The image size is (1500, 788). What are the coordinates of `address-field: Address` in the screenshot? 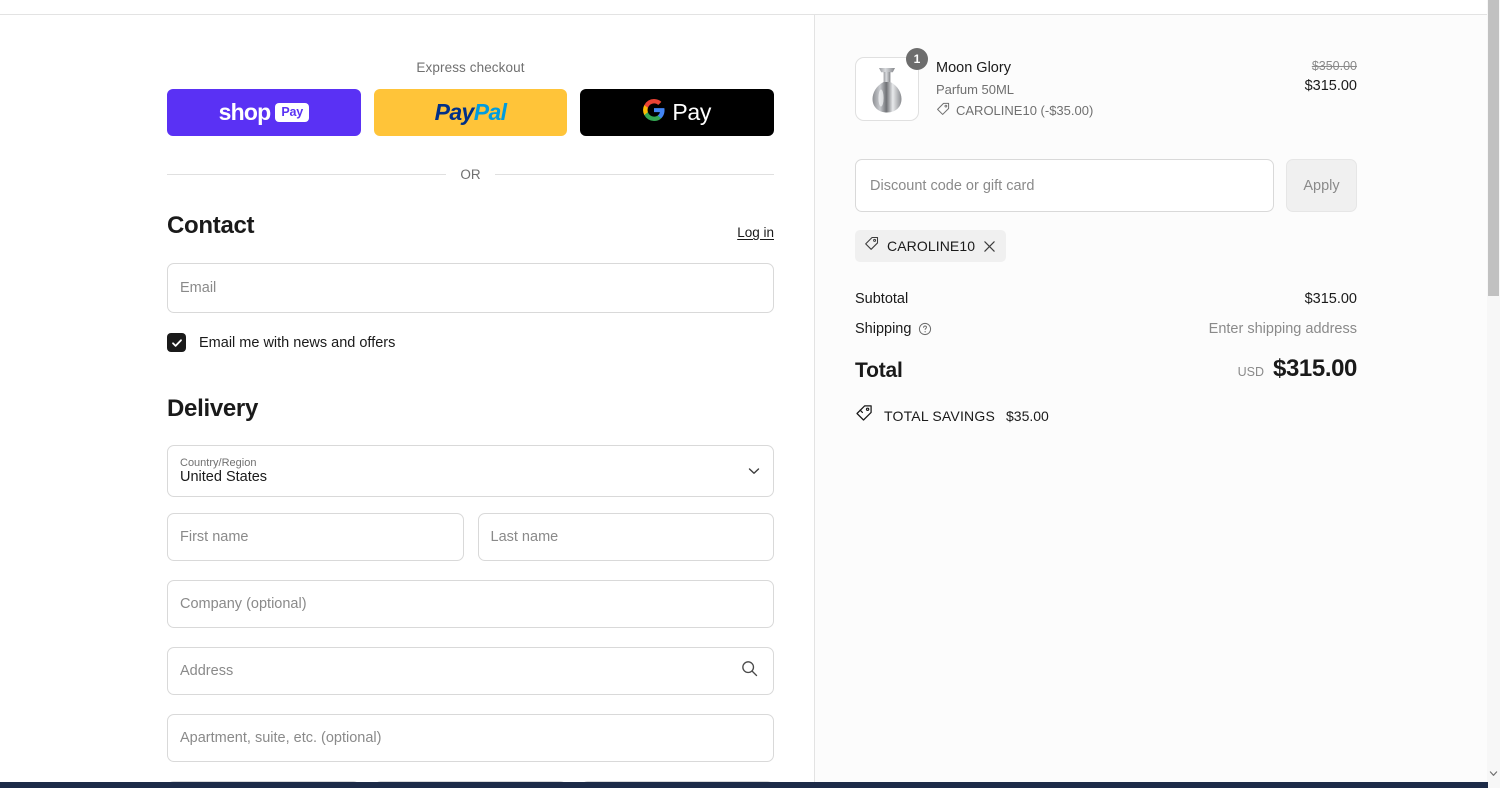 It's located at (470, 671).